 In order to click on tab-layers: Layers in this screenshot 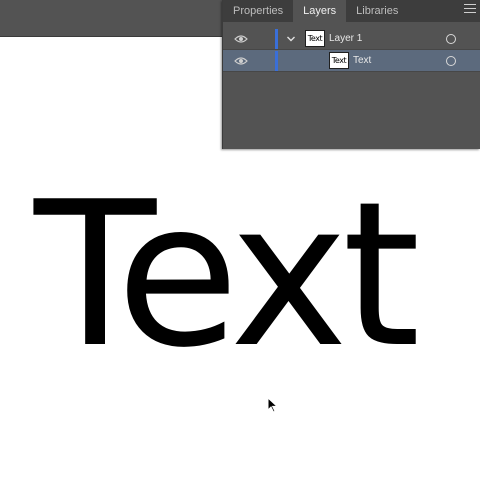, I will do `click(320, 11)`.